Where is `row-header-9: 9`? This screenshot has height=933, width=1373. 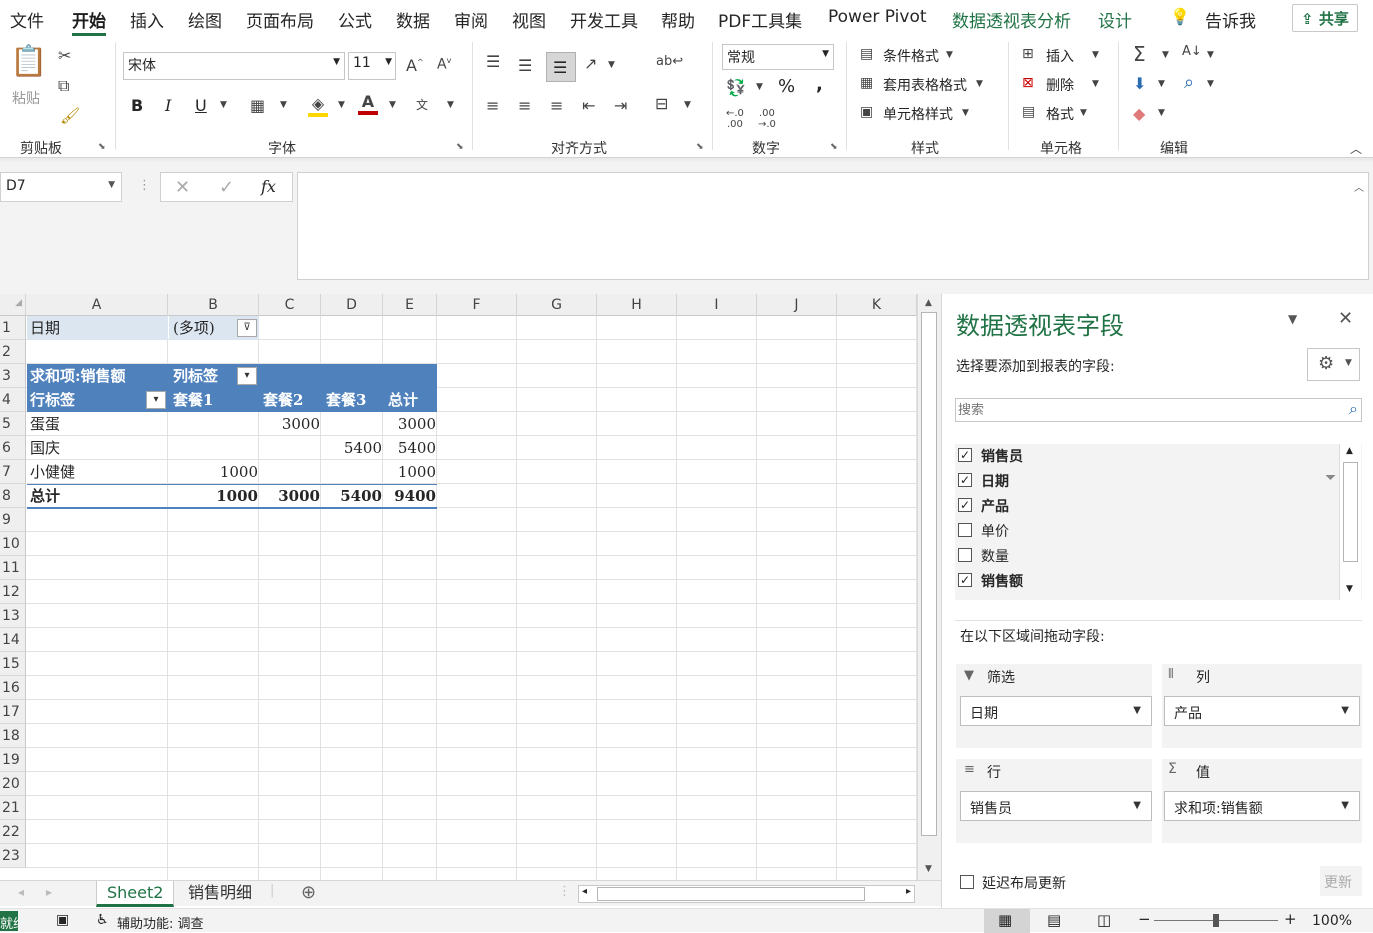
row-header-9: 9 is located at coordinates (13, 520).